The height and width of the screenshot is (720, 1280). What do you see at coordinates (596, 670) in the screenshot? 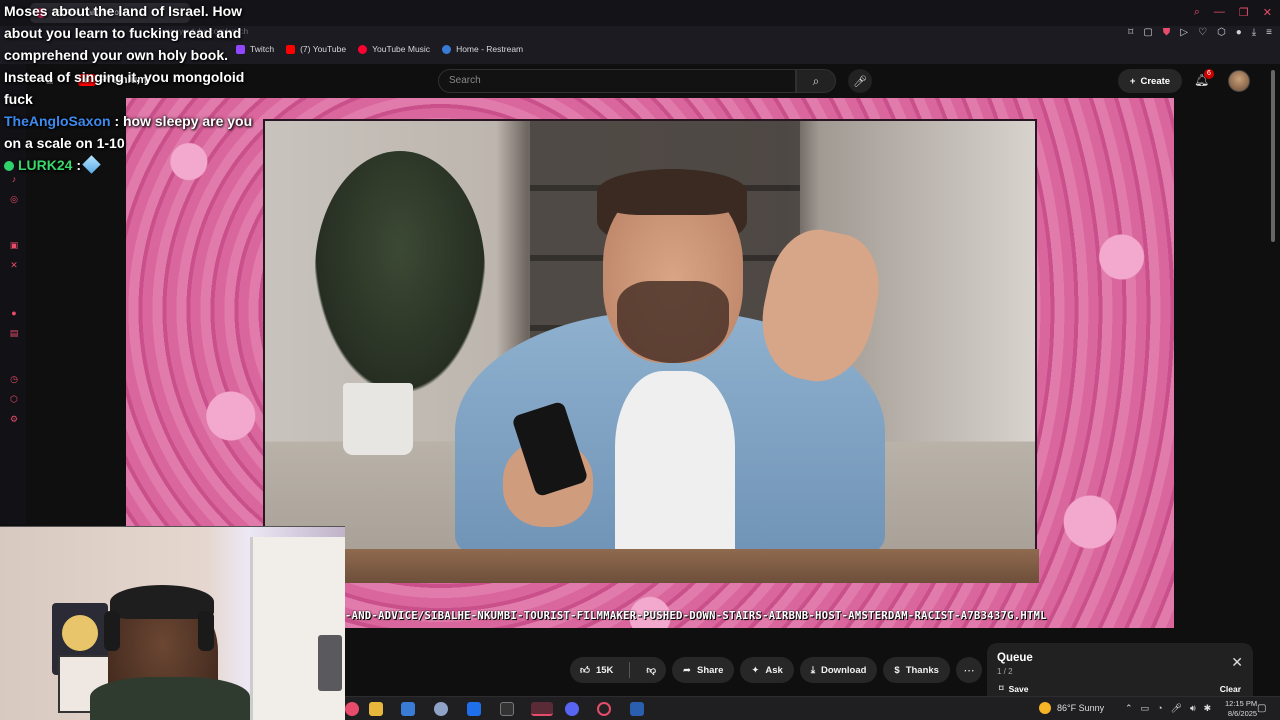
I see `like-button: 👍︎ 15K` at bounding box center [596, 670].